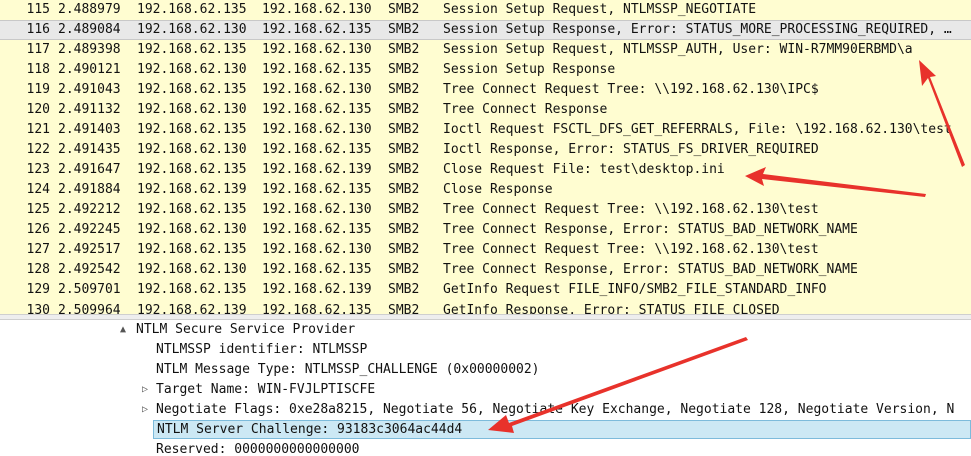 This screenshot has width=971, height=456. Describe the element at coordinates (89, 29) in the screenshot. I see `packet-time: 2.489084` at that location.